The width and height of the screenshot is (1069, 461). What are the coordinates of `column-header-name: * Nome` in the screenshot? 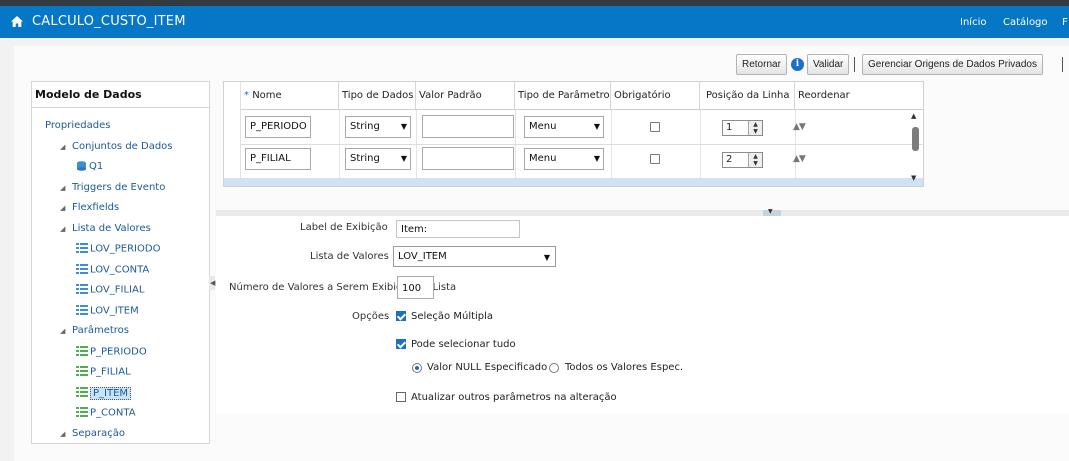 It's located at (290, 96).